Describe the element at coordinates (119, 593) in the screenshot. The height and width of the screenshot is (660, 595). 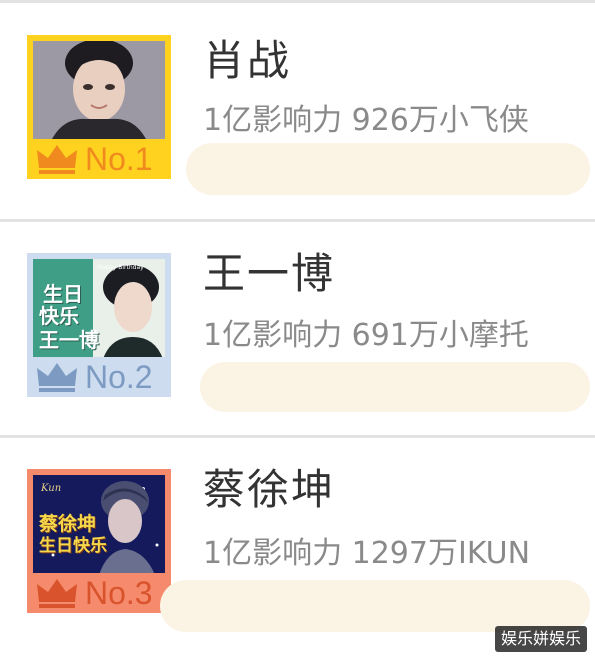
I see `rank-label: No.3` at that location.